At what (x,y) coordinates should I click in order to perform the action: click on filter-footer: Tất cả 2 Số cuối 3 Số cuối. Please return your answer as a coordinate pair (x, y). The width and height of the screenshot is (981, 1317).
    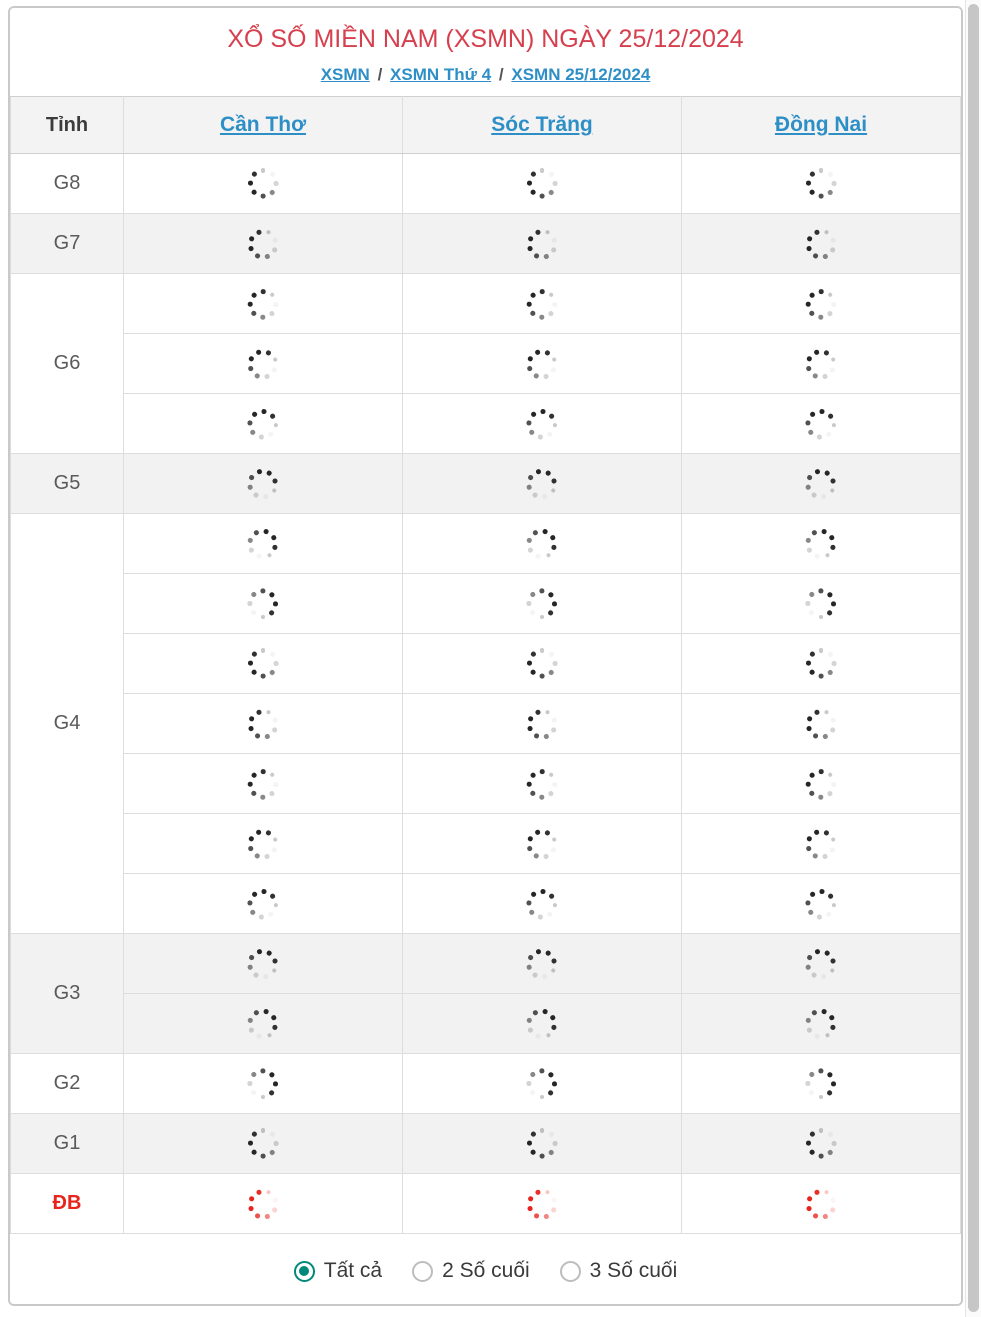
    Looking at the image, I should click on (485, 1269).